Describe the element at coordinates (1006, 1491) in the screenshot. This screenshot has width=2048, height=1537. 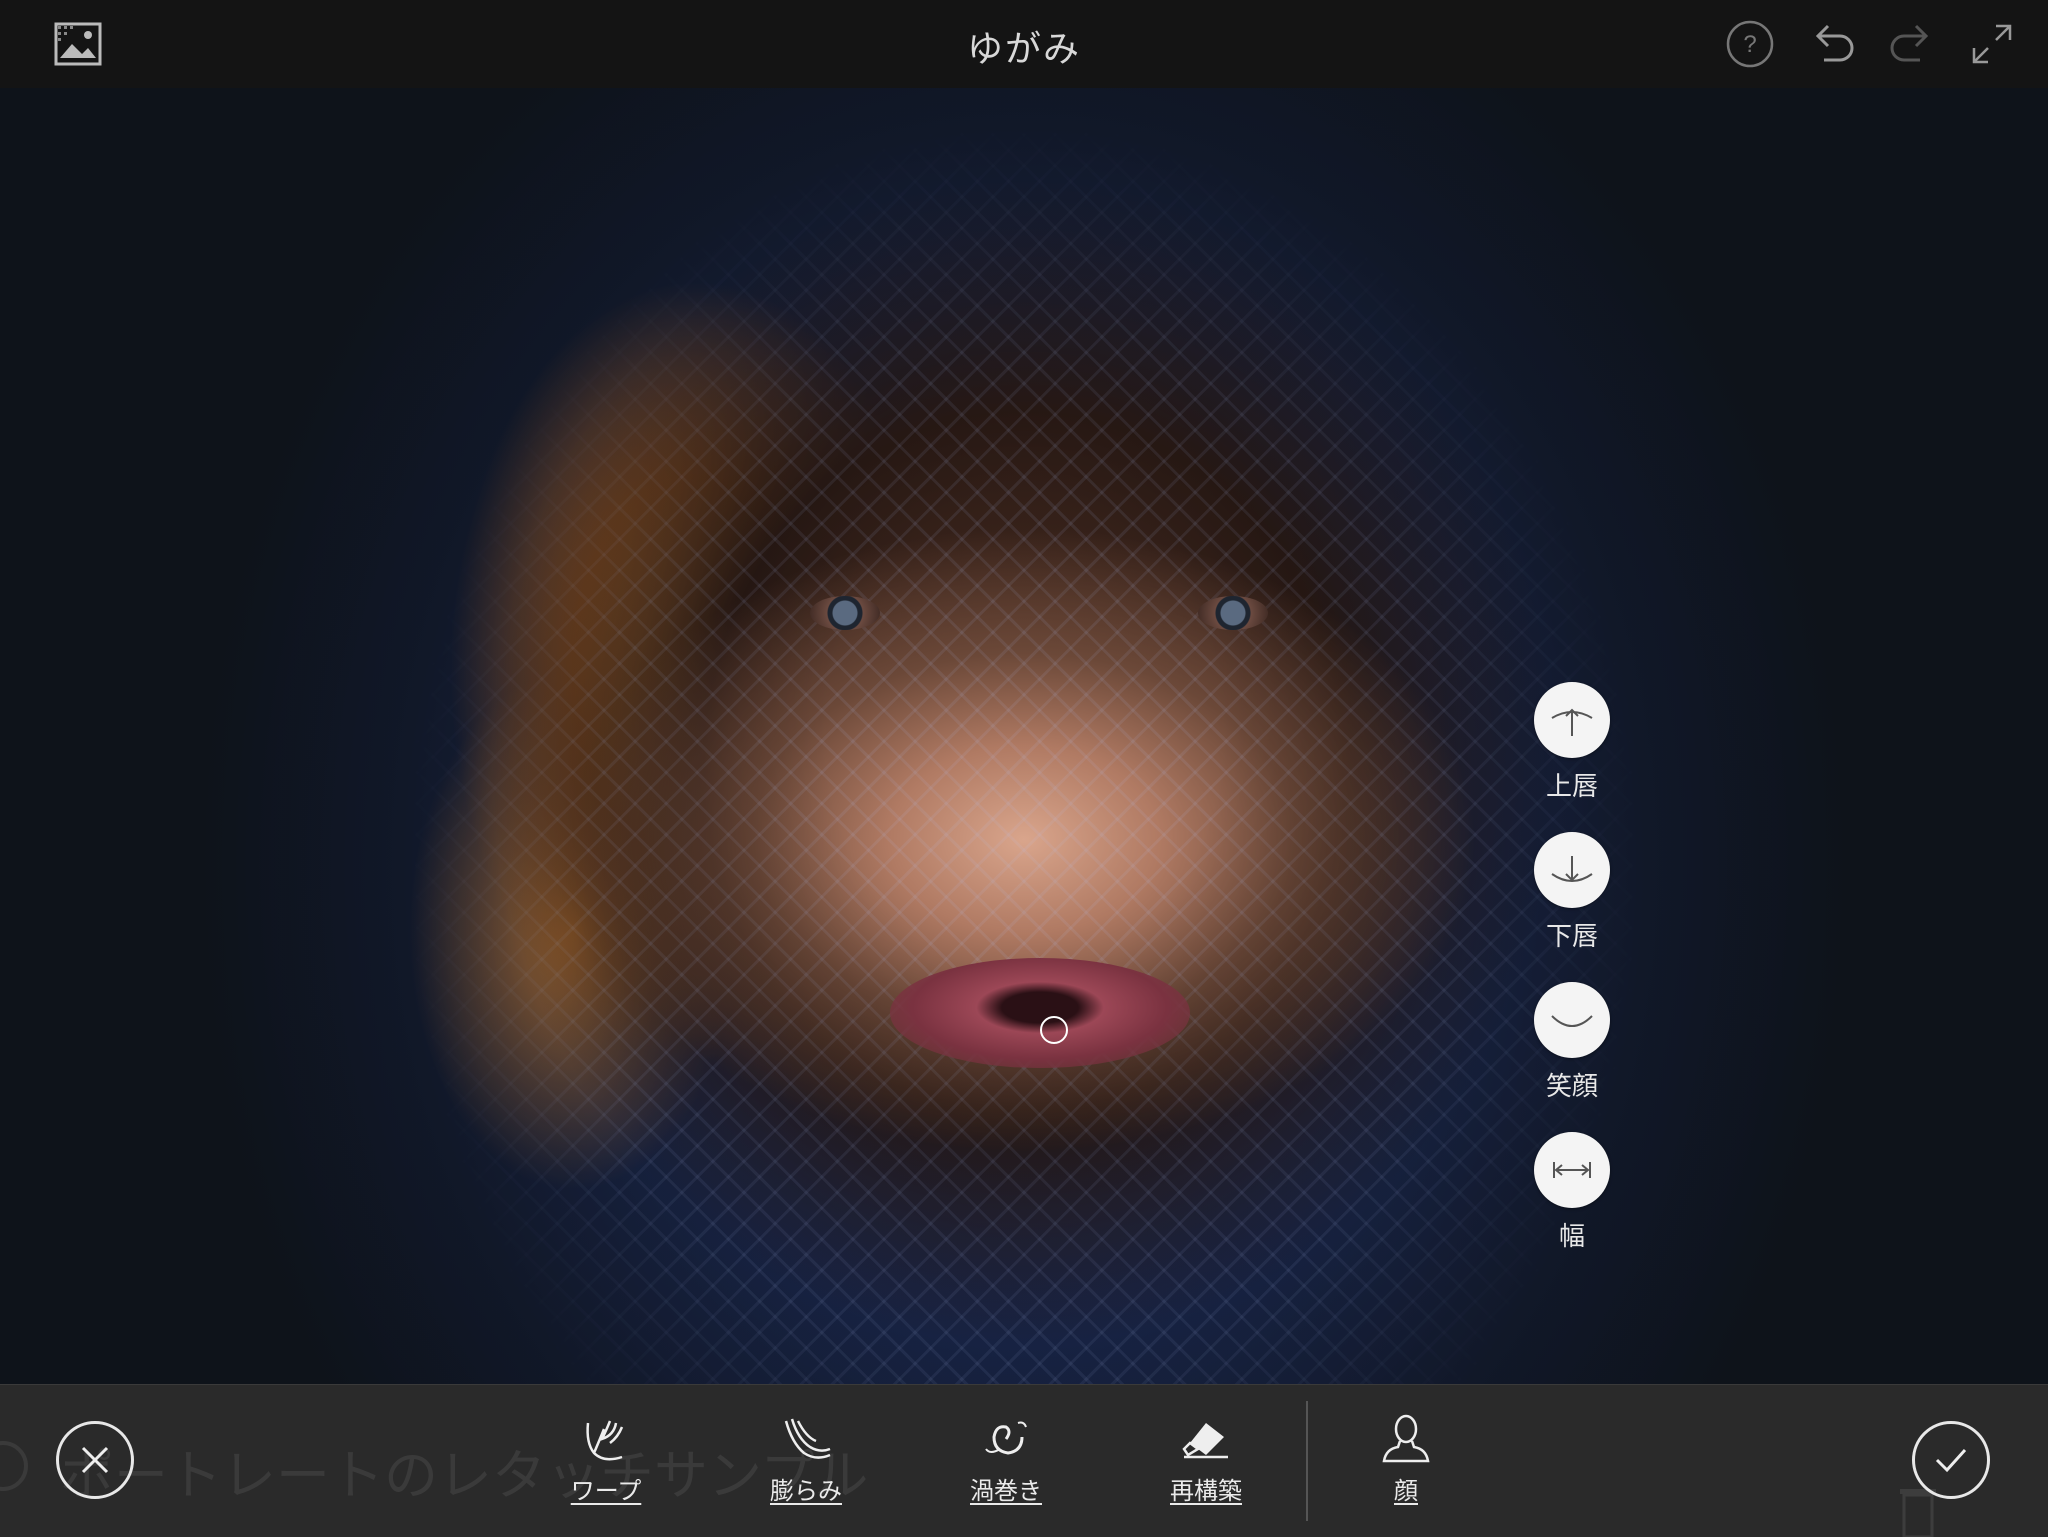
I see `tool-label: 渦巻き` at that location.